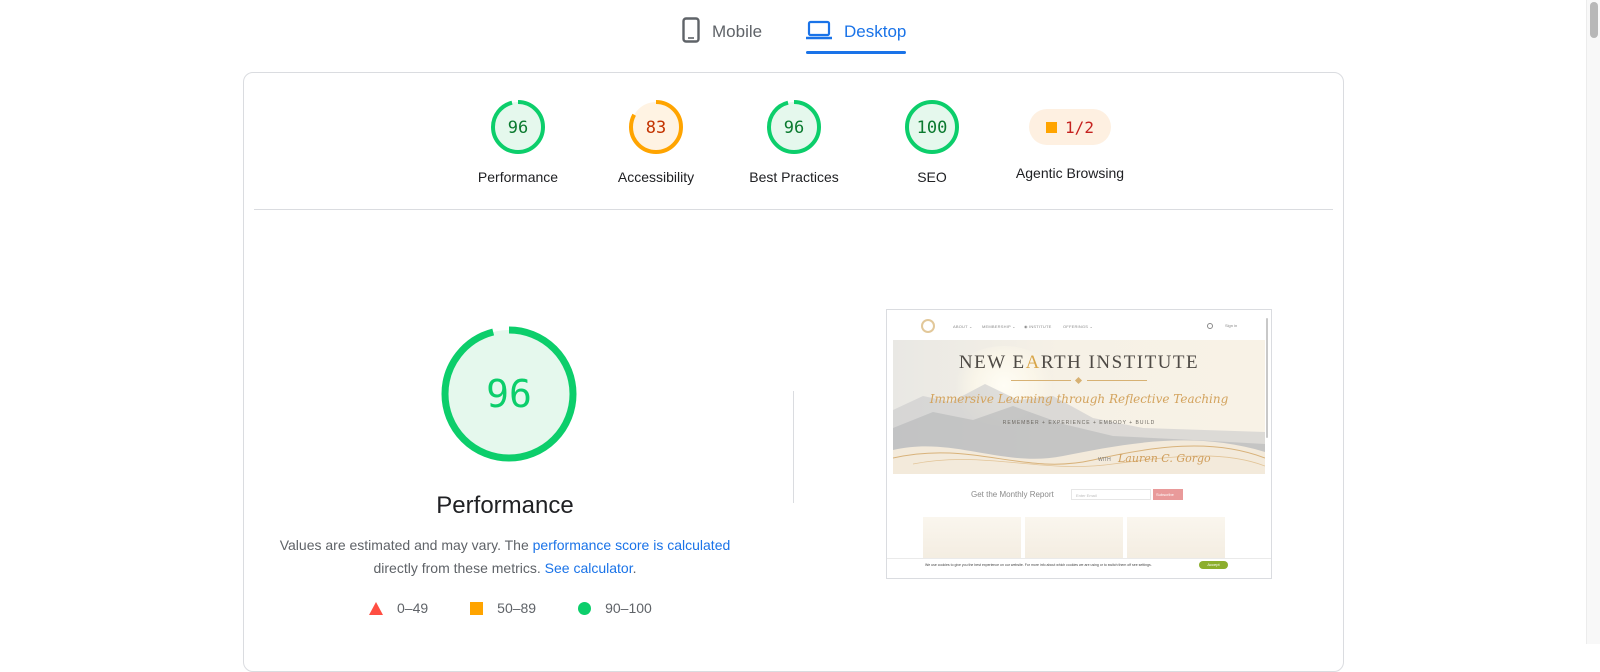 This screenshot has width=1600, height=672. I want to click on screenshot-email-field: Enter Email, so click(1111, 494).